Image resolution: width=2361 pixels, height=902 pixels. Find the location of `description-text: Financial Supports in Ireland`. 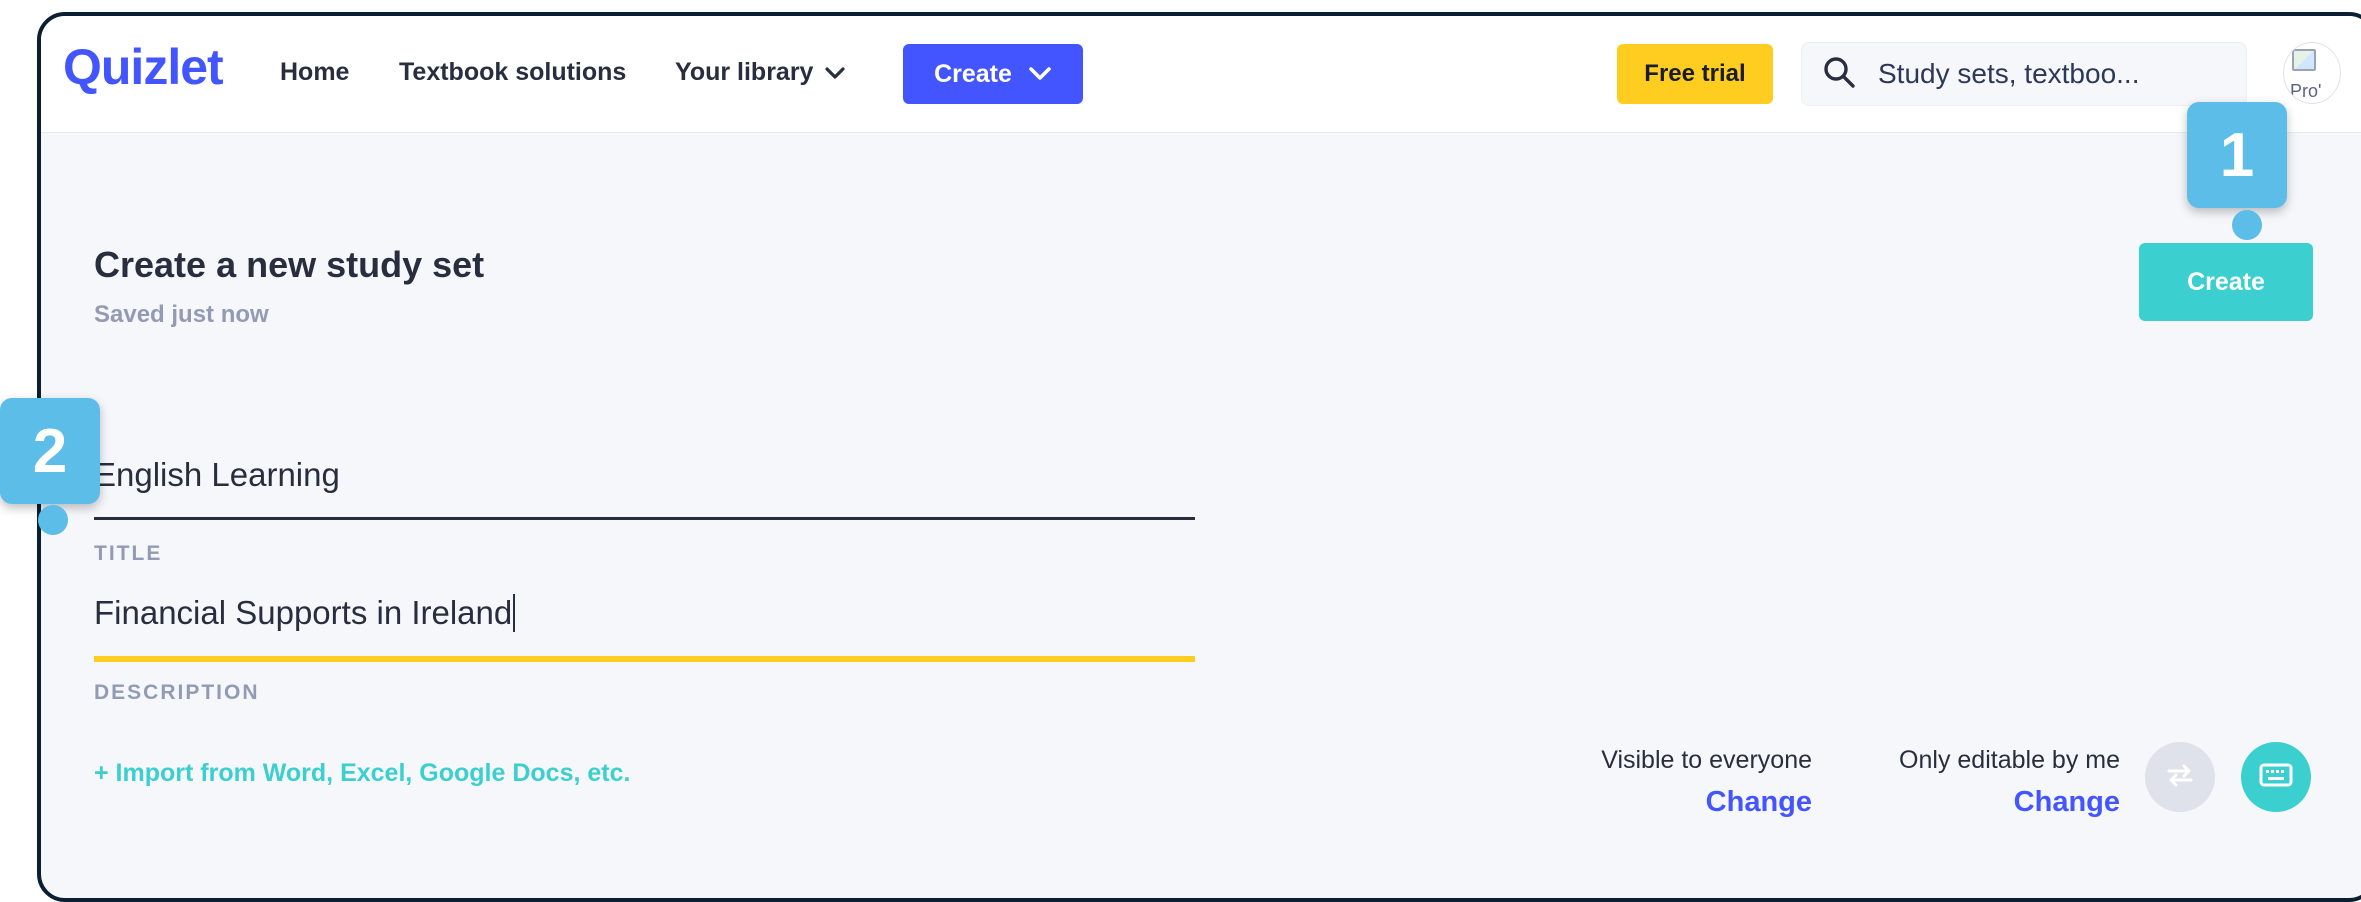

description-text: Financial Supports in Ireland is located at coordinates (303, 612).